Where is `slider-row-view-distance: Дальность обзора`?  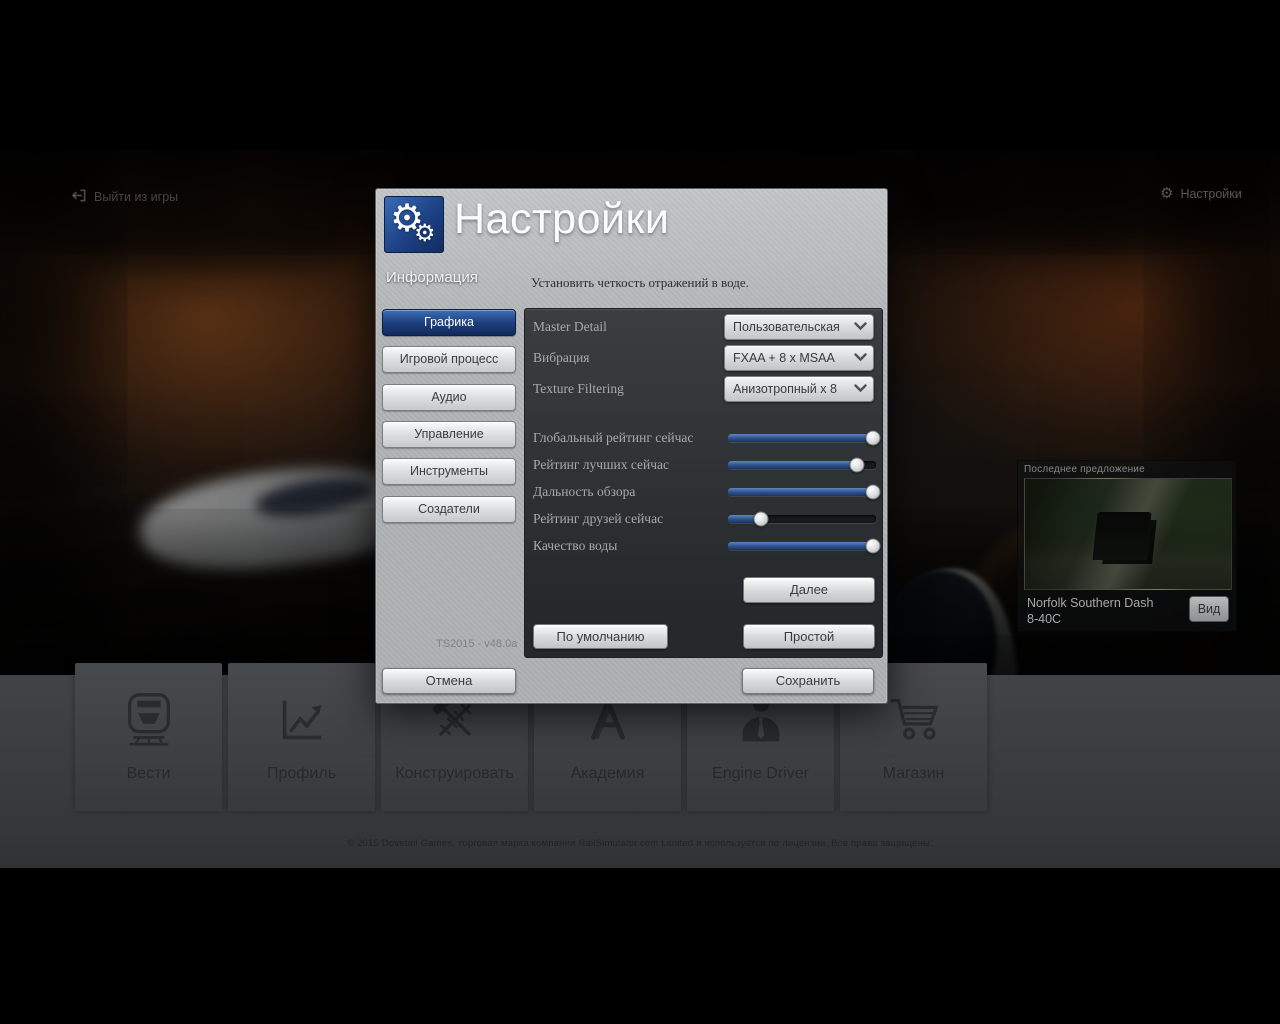
slider-row-view-distance: Дальность обзора is located at coordinates (707, 492).